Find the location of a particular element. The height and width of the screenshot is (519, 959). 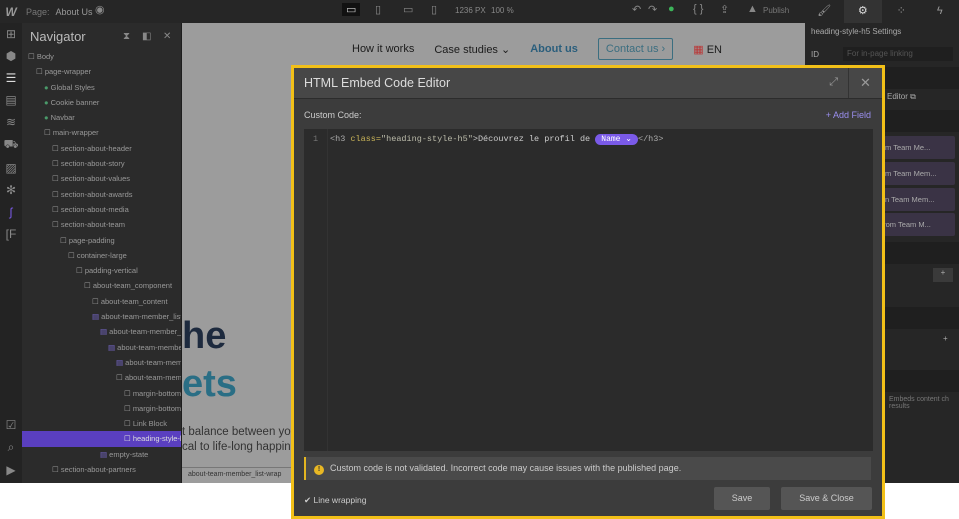

navigator-item: ☐ container-large is located at coordinates (101, 255).